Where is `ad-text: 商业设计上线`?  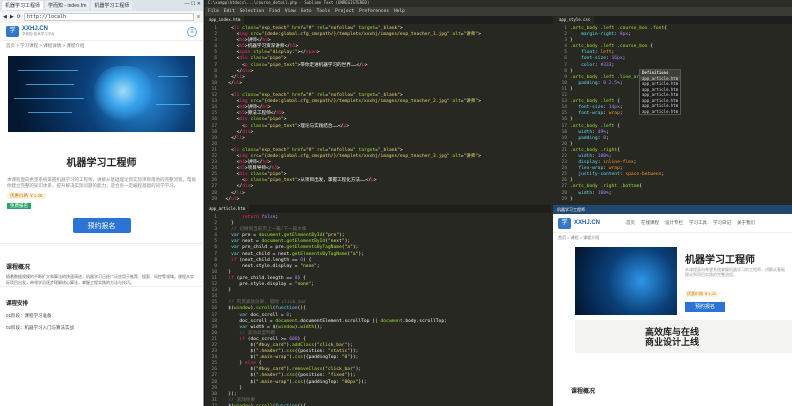
ad-text: 商业设计上线 is located at coordinates (672, 341).